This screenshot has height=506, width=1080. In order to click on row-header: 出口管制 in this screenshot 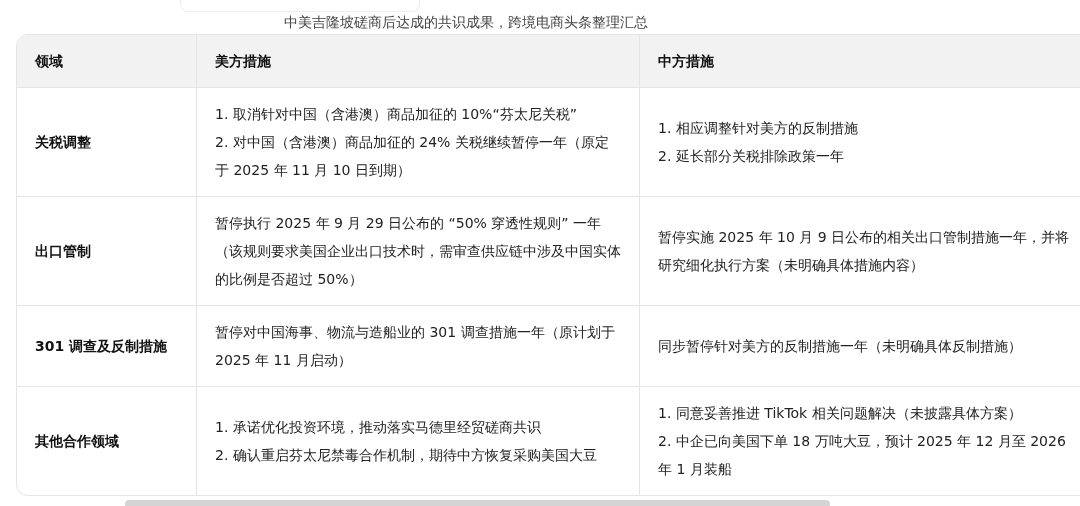, I will do `click(63, 251)`.